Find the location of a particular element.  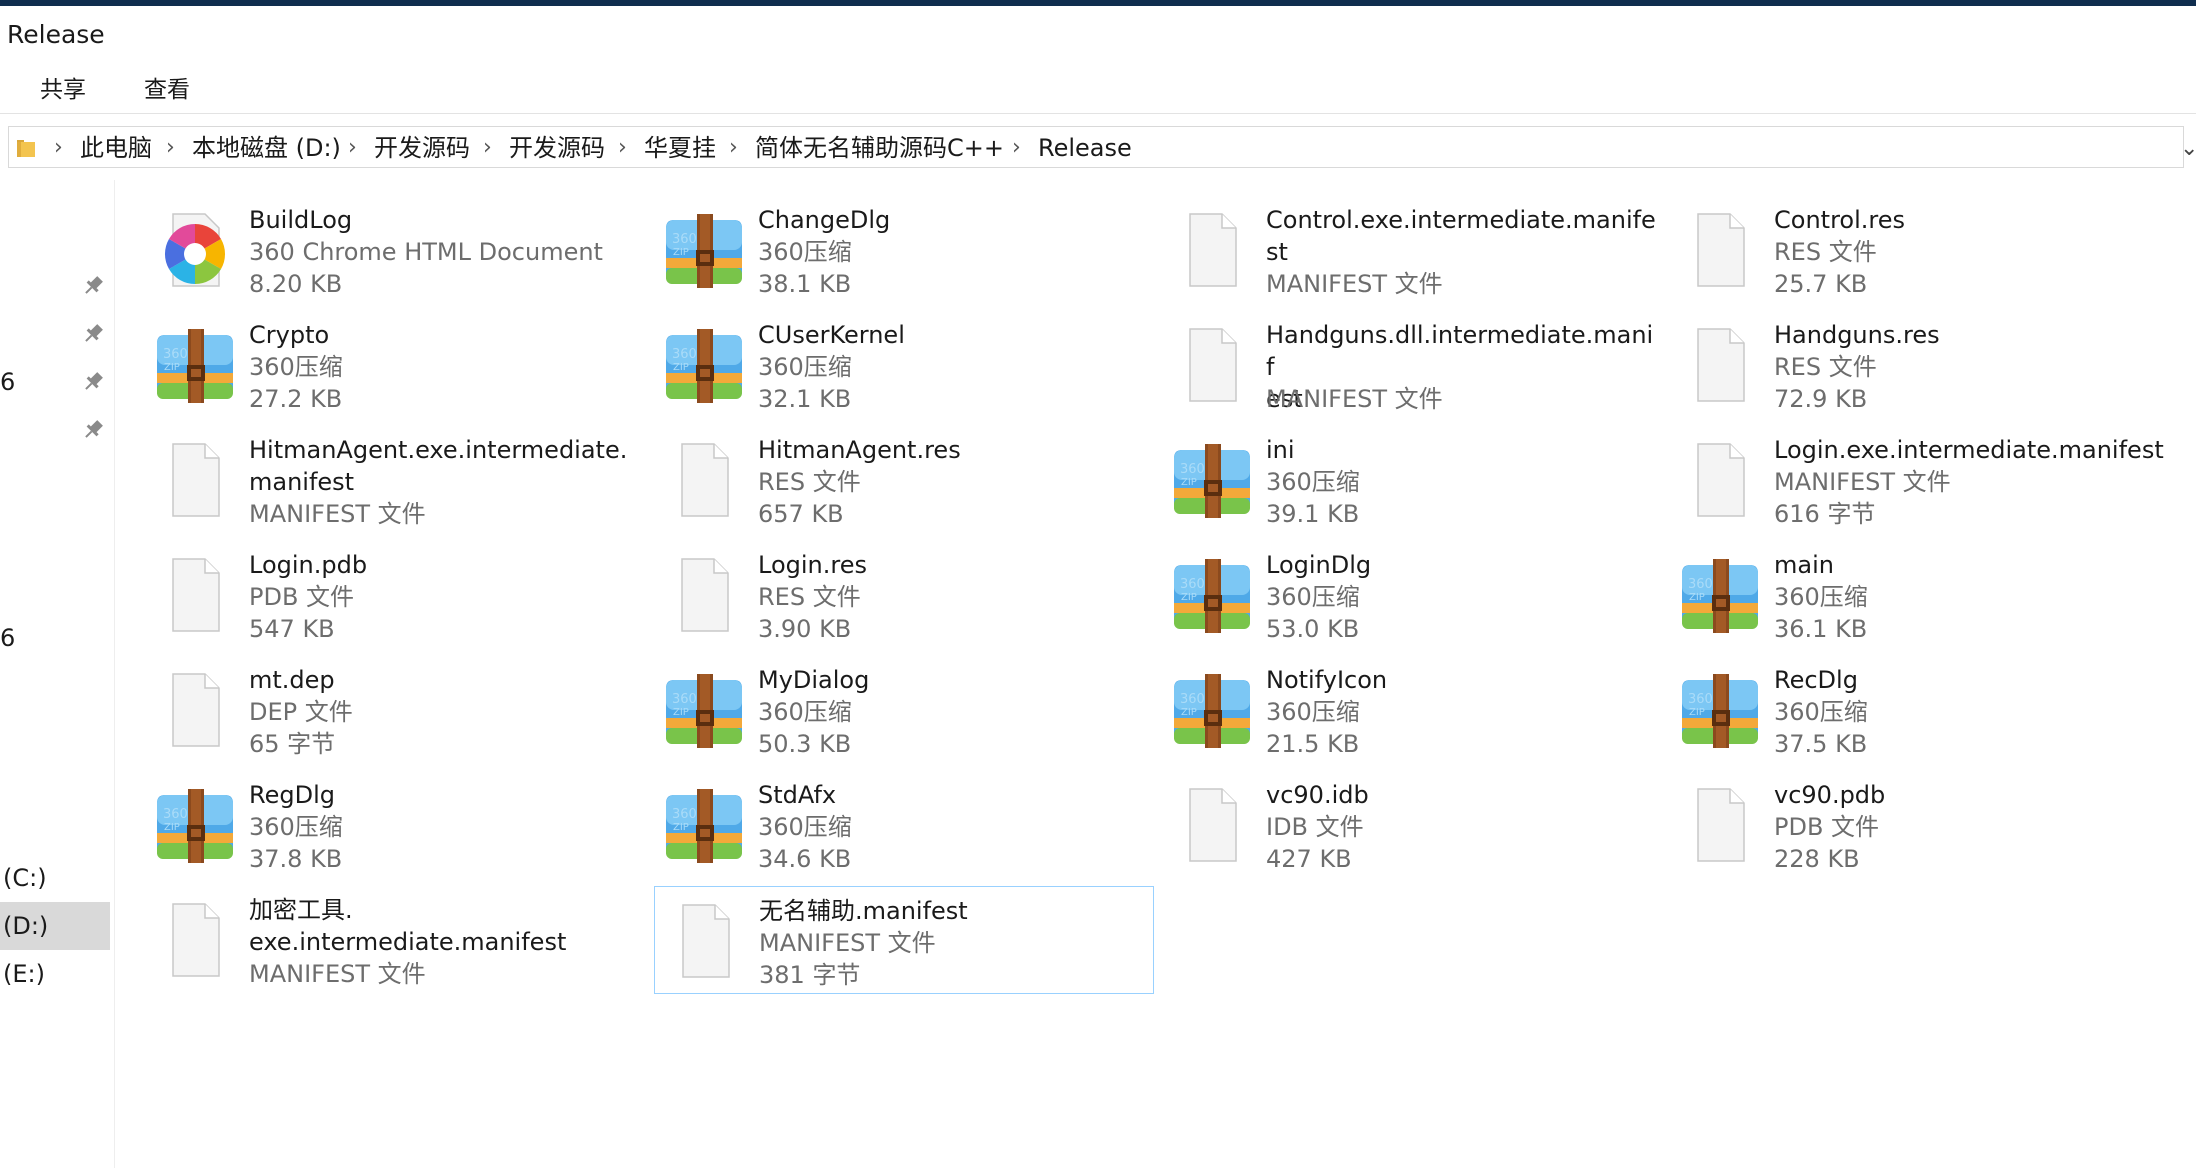

file-name: mt.dep is located at coordinates (292, 680).